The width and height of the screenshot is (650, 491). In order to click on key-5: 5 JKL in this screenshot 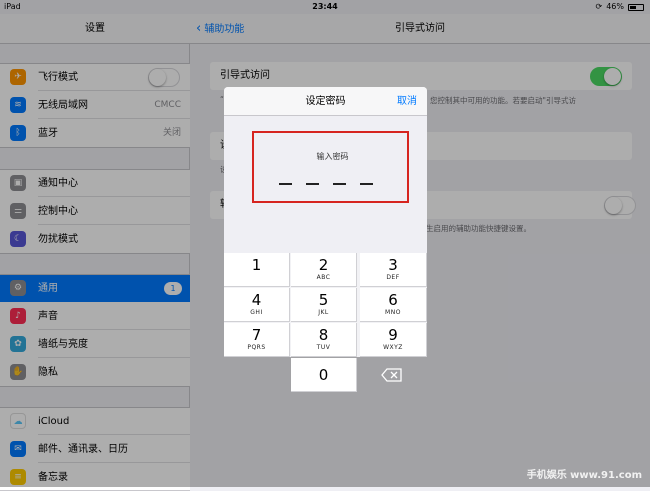, I will do `click(324, 305)`.